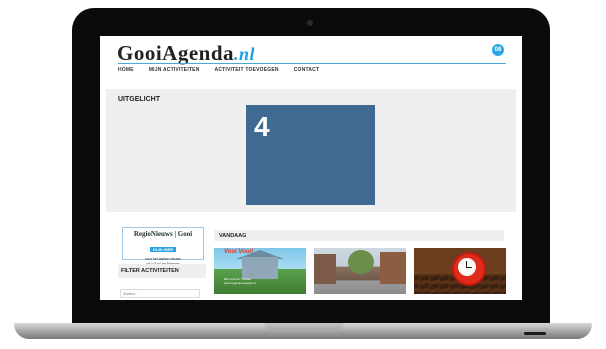 This screenshot has height=349, width=606. Describe the element at coordinates (247, 70) in the screenshot. I see `nav-item-add-activity: ACTIVITEIT TOEVOEGEN` at that location.